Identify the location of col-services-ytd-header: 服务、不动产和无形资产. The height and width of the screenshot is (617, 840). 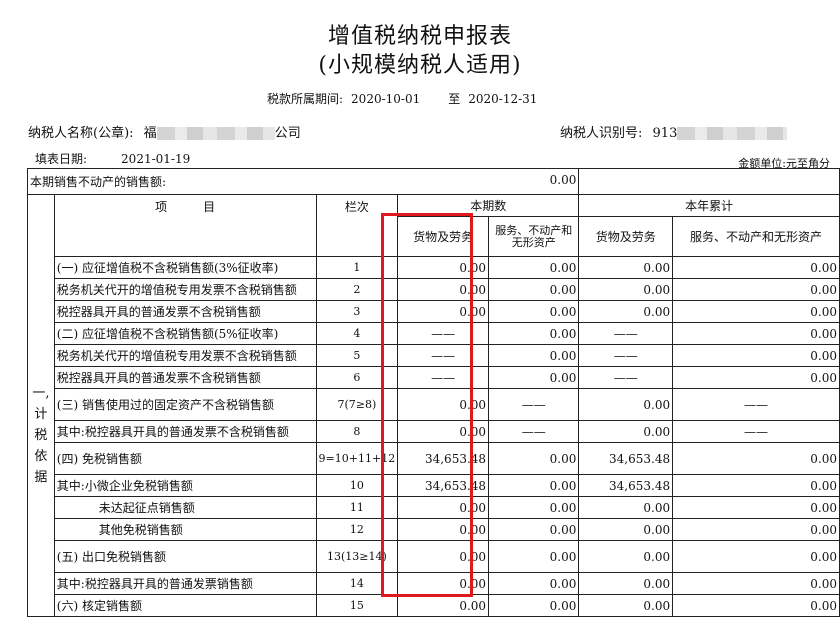
(756, 236).